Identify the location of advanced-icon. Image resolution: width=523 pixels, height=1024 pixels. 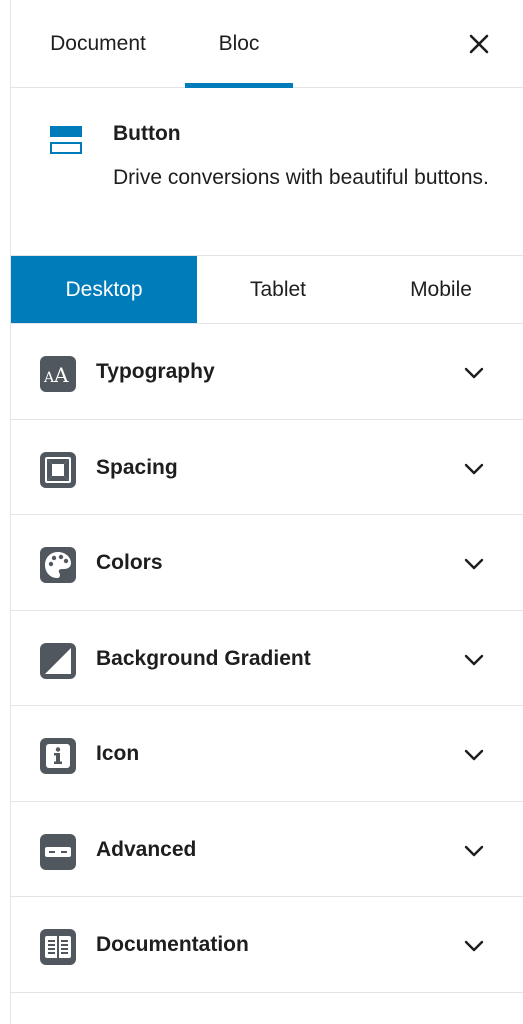
(58, 851).